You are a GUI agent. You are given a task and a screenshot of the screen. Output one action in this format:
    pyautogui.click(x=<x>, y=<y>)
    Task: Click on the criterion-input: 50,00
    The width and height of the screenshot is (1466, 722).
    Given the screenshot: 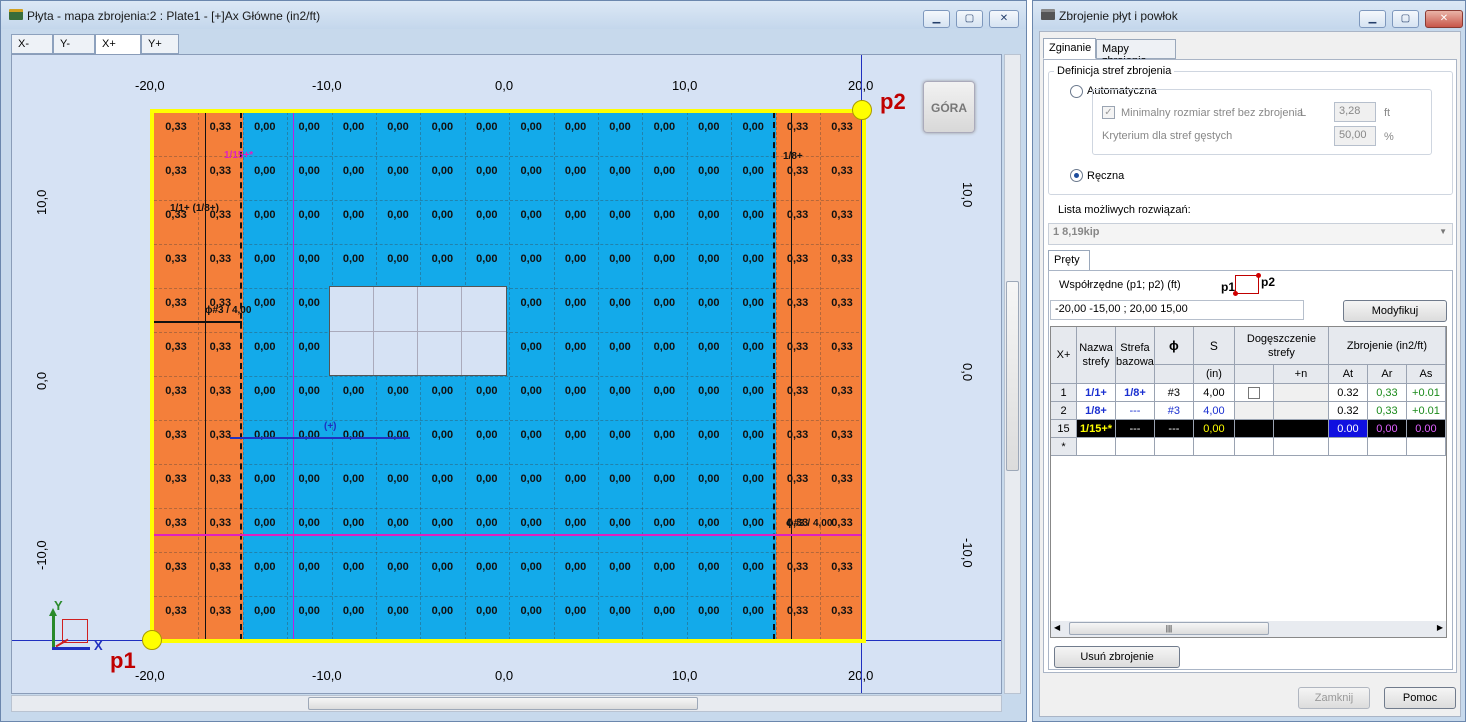 What is the action you would take?
    pyautogui.click(x=1355, y=136)
    